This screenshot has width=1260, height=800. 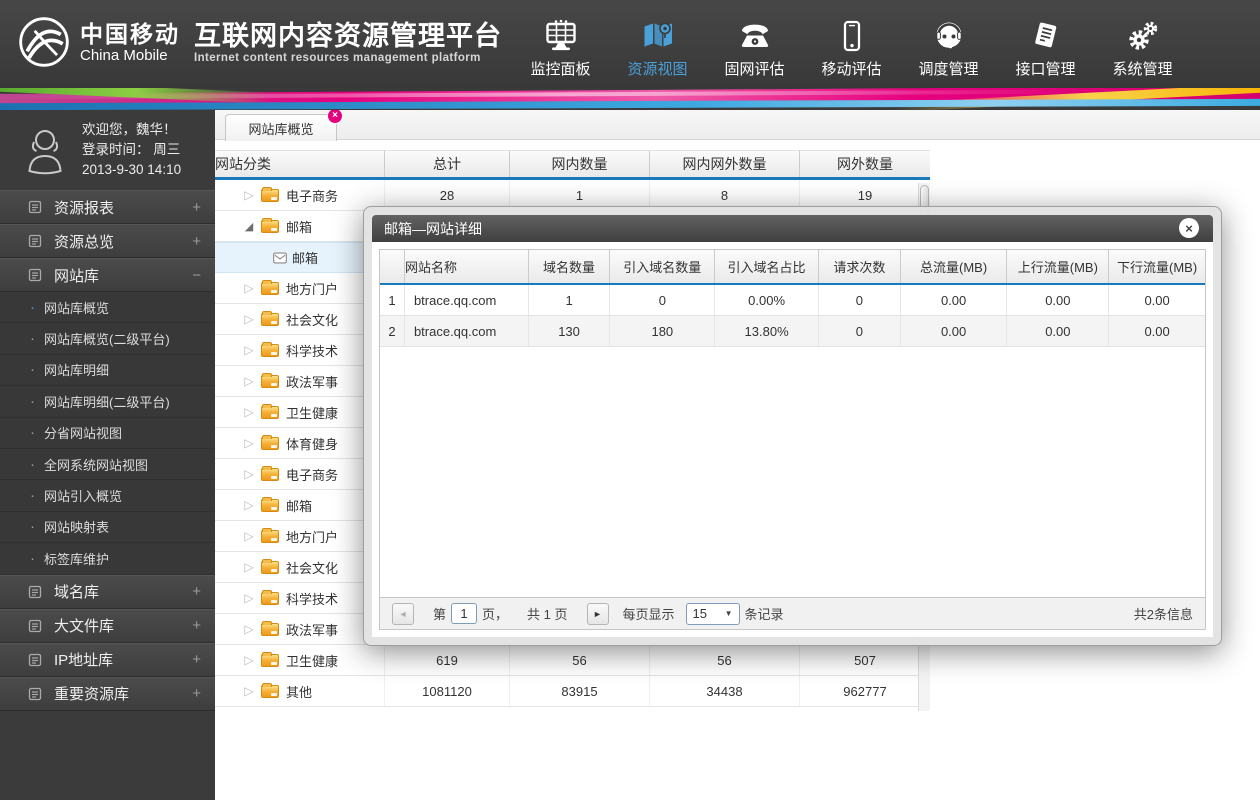 I want to click on collapse-minus-icon: −, so click(x=196, y=275).